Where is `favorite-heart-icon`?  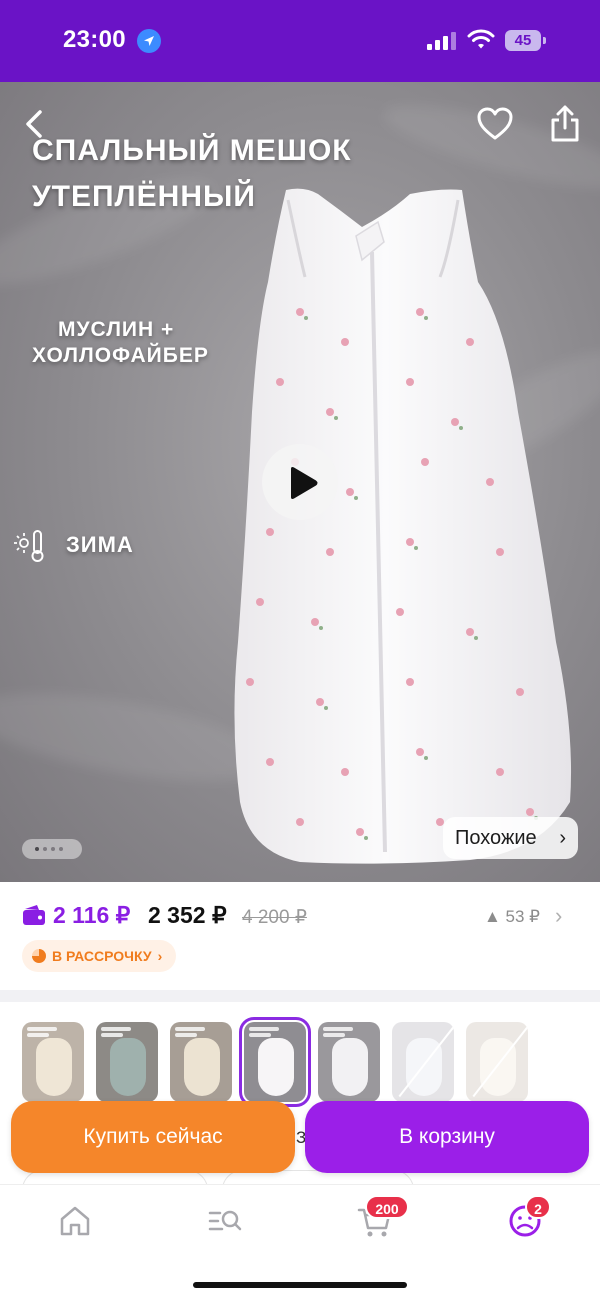 favorite-heart-icon is located at coordinates (495, 124).